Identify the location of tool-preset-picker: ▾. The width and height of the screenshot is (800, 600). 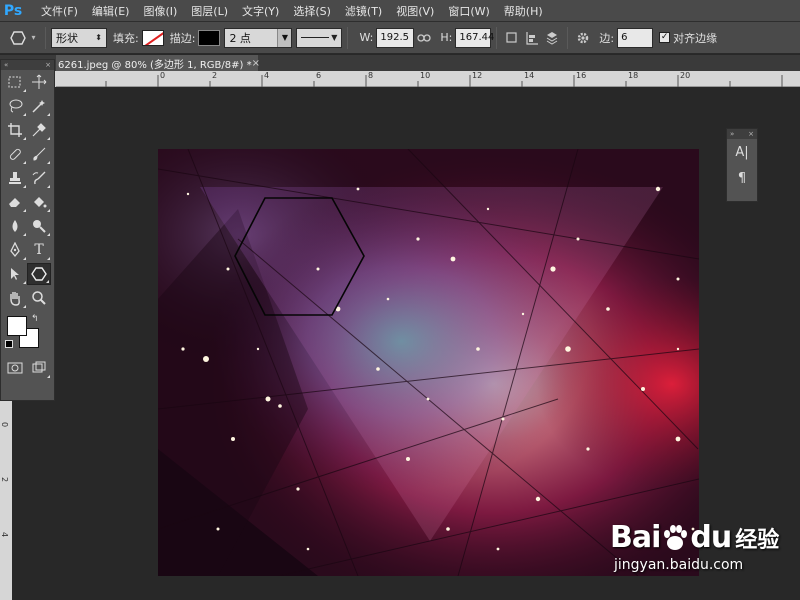
(23, 38).